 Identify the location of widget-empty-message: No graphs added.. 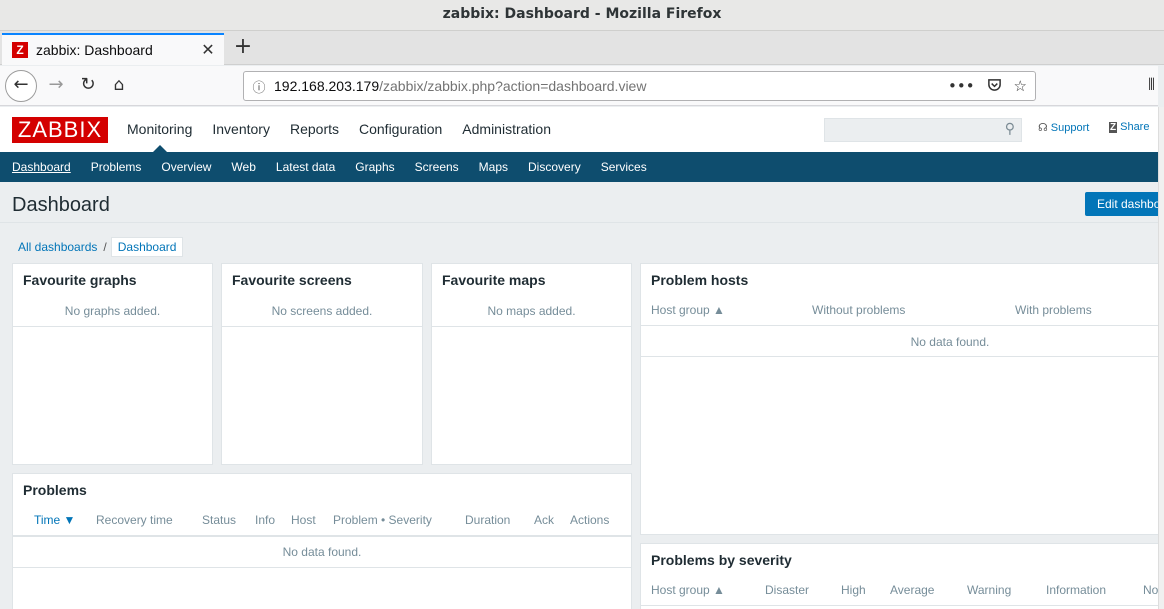
(112, 311).